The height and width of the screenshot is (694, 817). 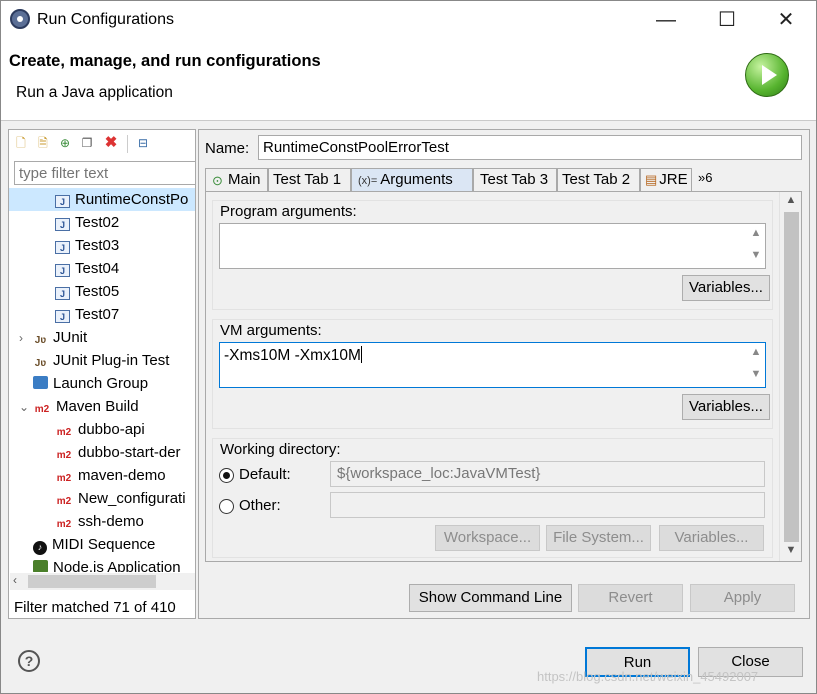 What do you see at coordinates (630, 598) in the screenshot?
I see `revert-button: Revert` at bounding box center [630, 598].